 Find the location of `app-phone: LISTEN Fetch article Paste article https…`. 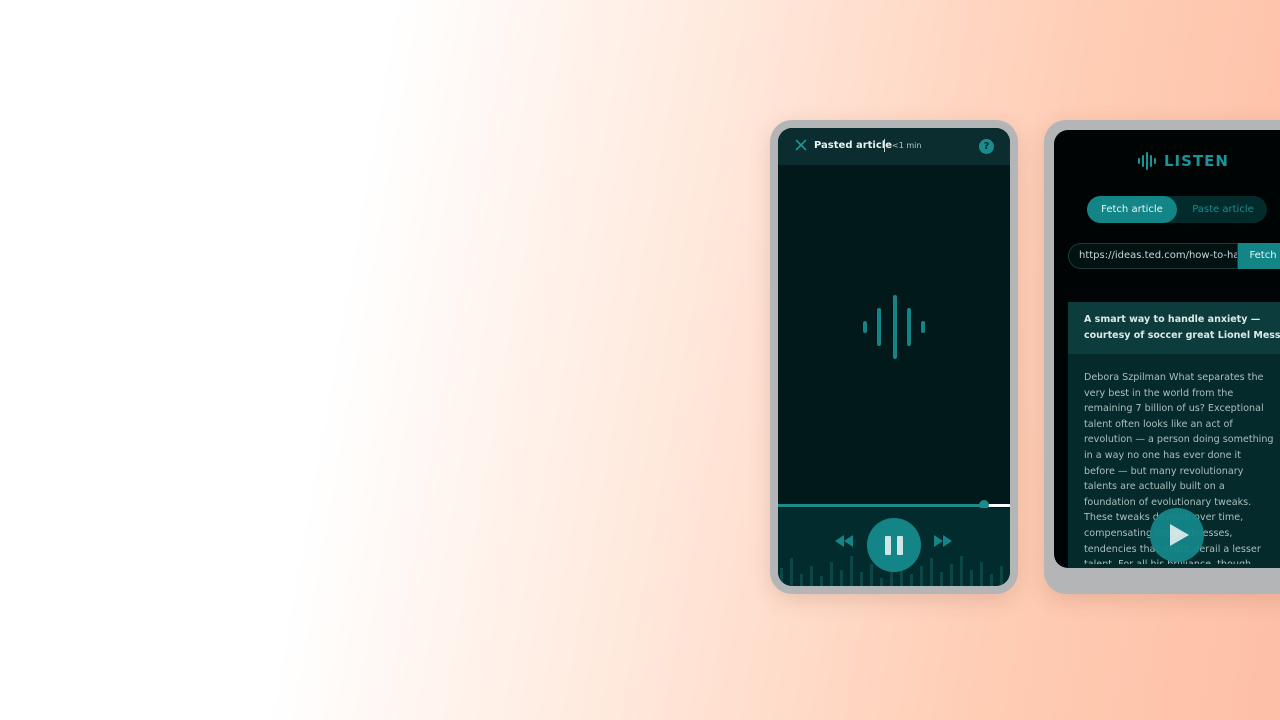

app-phone: LISTEN Fetch article Paste article https… is located at coordinates (1162, 357).